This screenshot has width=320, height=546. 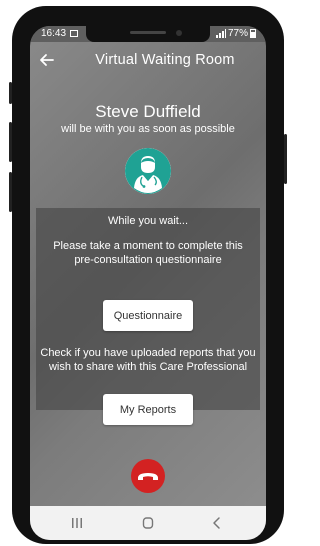 I want to click on home-button, so click(x=148, y=523).